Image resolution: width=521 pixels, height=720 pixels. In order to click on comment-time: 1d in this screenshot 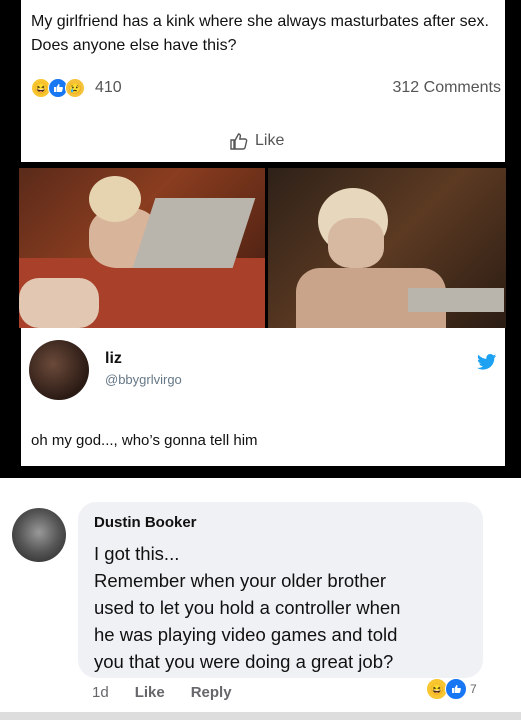, I will do `click(100, 692)`.